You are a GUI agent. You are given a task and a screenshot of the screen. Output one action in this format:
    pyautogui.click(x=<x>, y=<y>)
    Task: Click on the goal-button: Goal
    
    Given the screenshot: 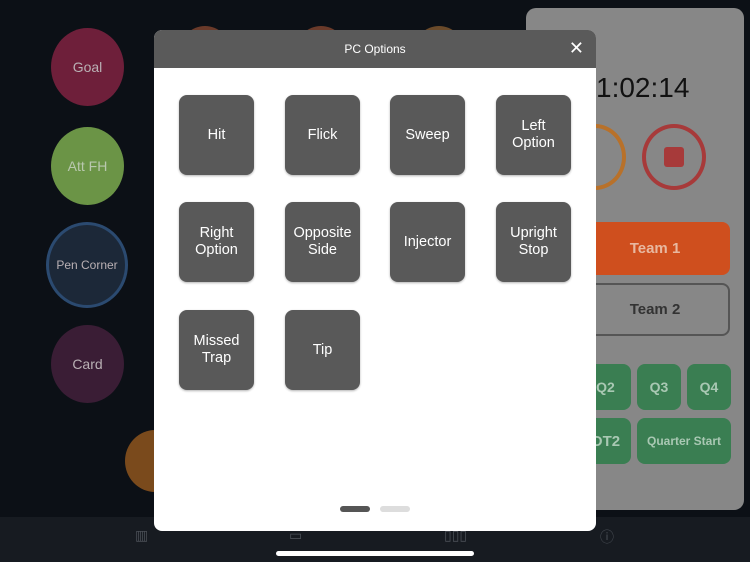 What is the action you would take?
    pyautogui.click(x=87, y=67)
    